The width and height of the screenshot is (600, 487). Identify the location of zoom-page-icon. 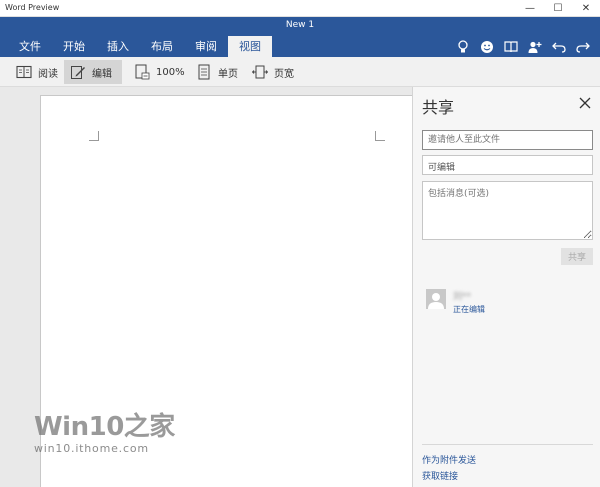
(142, 72).